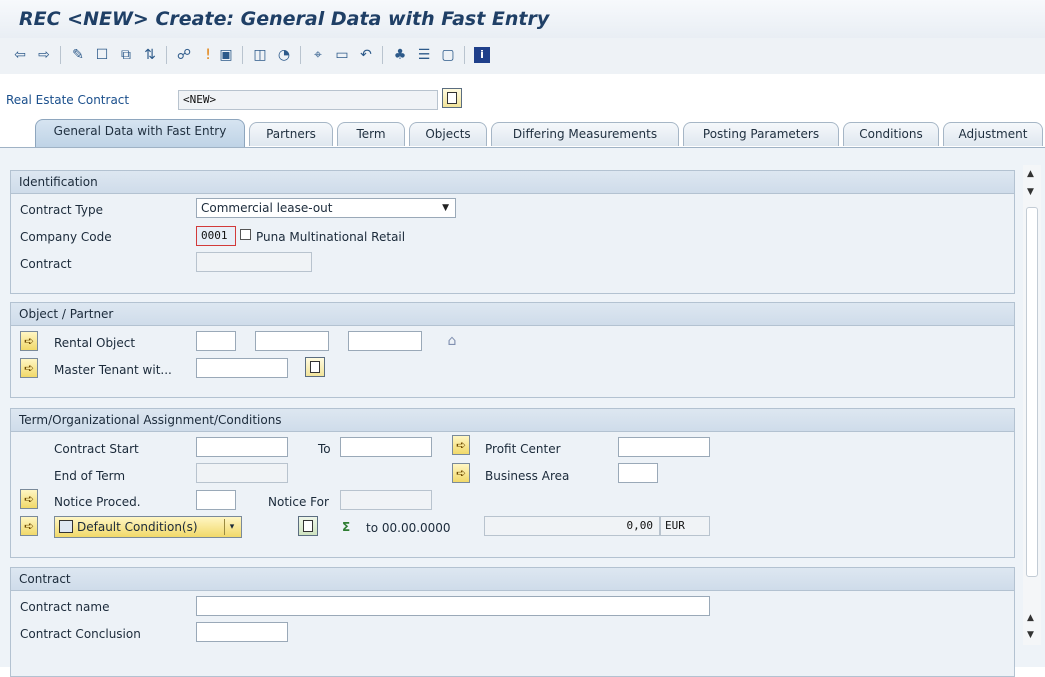 Image resolution: width=1045 pixels, height=677 pixels. Describe the element at coordinates (242, 632) in the screenshot. I see `contract-conclusion-field` at that location.